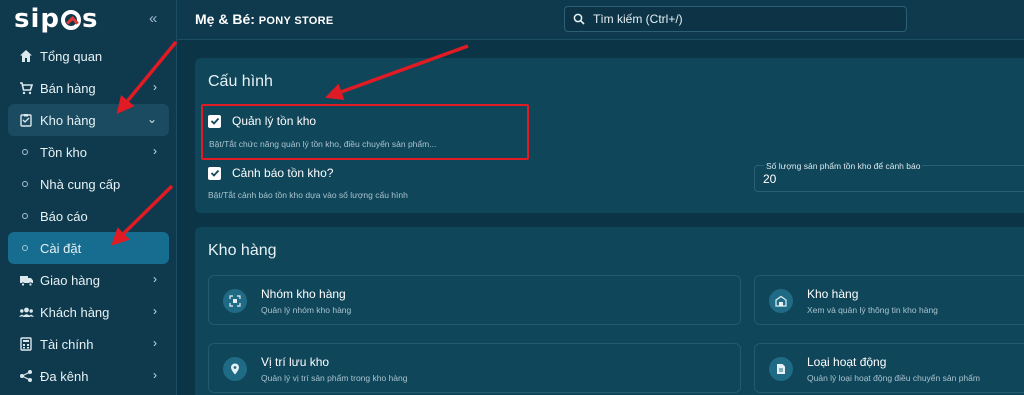 This screenshot has width=1024, height=395. I want to click on logo-o-mark, so click(71, 20).